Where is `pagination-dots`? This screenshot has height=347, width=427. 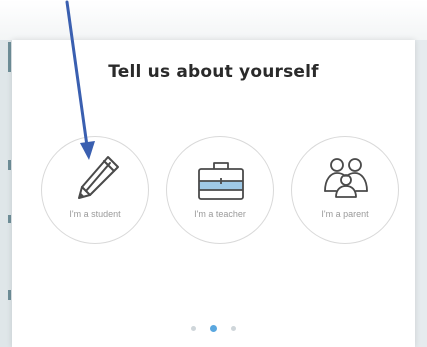 pagination-dots is located at coordinates (213, 325).